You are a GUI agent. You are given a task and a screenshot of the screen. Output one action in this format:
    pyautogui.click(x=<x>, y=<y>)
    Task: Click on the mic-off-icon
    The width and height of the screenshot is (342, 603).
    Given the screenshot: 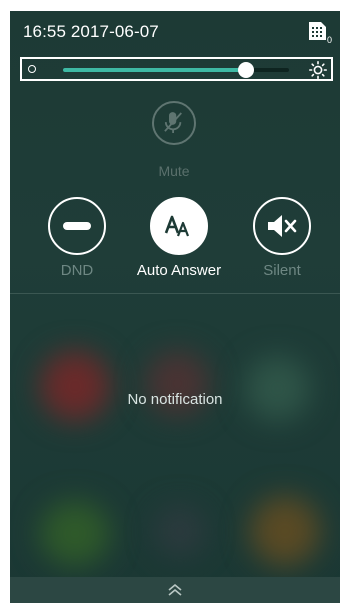 What is the action you would take?
    pyautogui.click(x=173, y=122)
    